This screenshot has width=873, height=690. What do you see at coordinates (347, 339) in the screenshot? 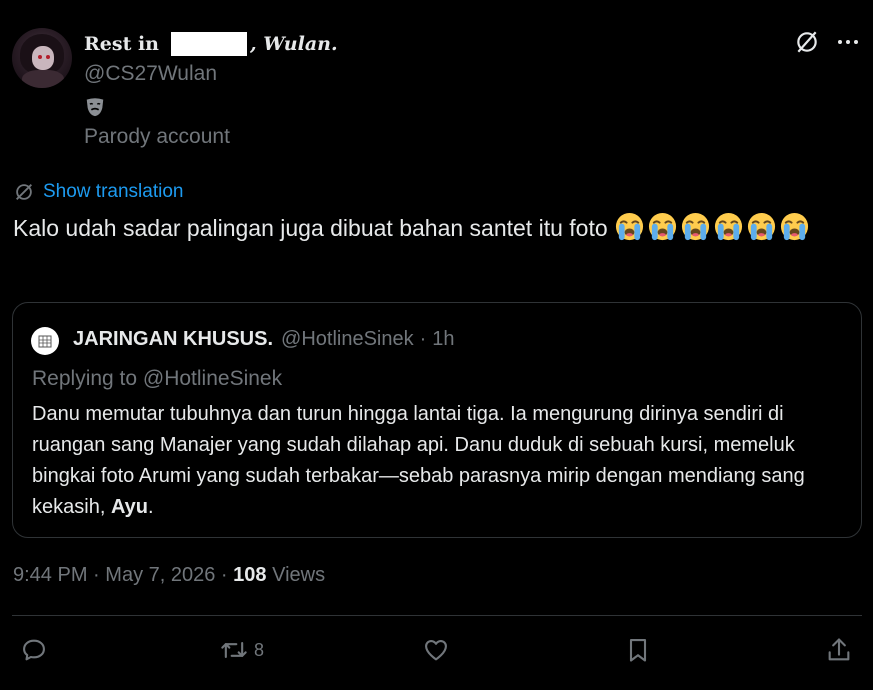
I see `quote-author-handle: @HotlineSinek` at bounding box center [347, 339].